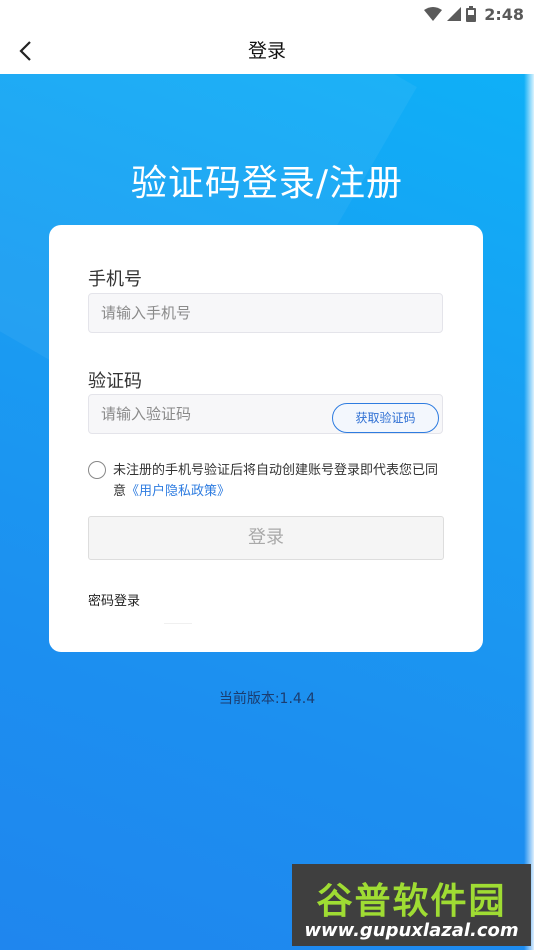 The width and height of the screenshot is (534, 950). I want to click on battery-icon, so click(471, 14).